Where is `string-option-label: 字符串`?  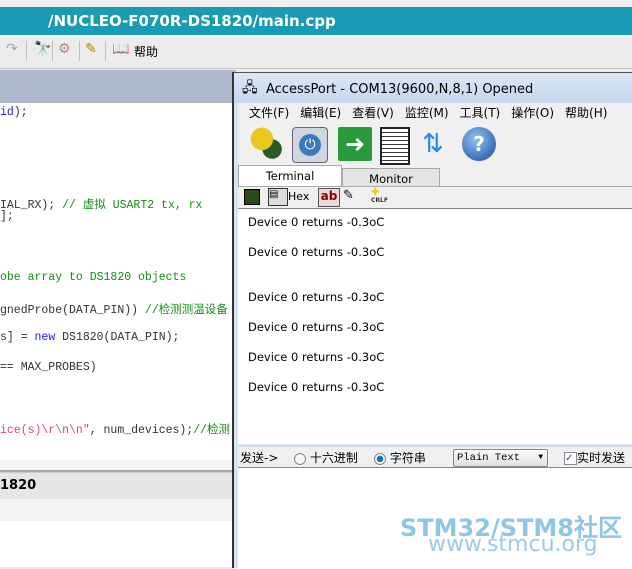 string-option-label: 字符串 is located at coordinates (407, 458).